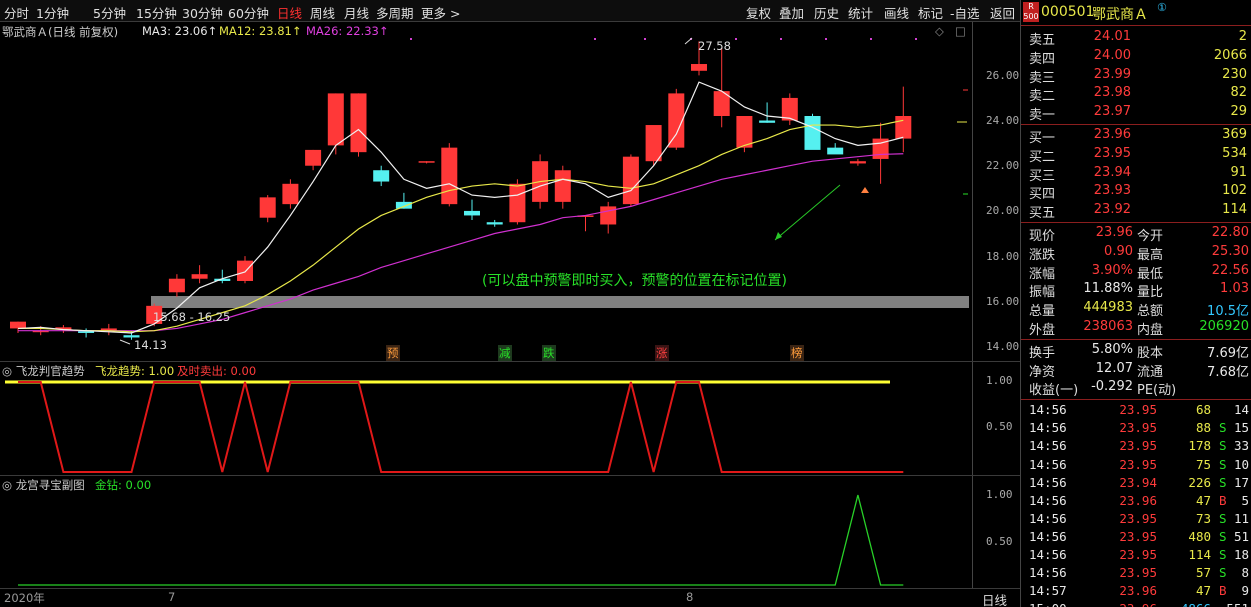 The height and width of the screenshot is (607, 1251). I want to click on bid-row: 买三 23.94 91, so click(1136, 174).